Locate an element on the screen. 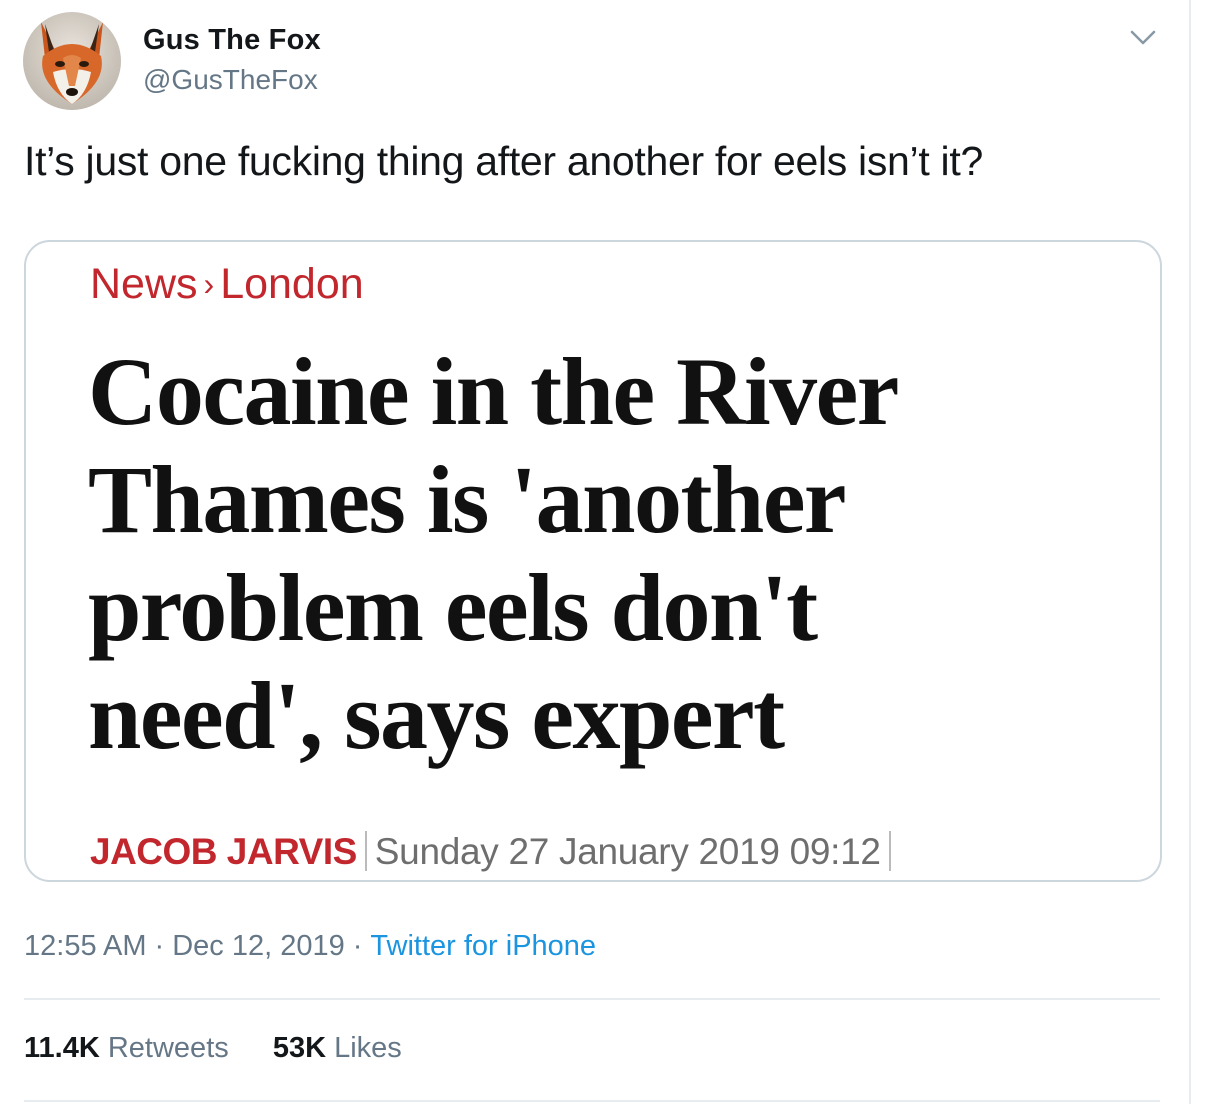 The height and width of the screenshot is (1104, 1206). tweet-metadata: 12:55 AM · Dec 12, 2019 · Twitter for iPhone is located at coordinates (310, 946).